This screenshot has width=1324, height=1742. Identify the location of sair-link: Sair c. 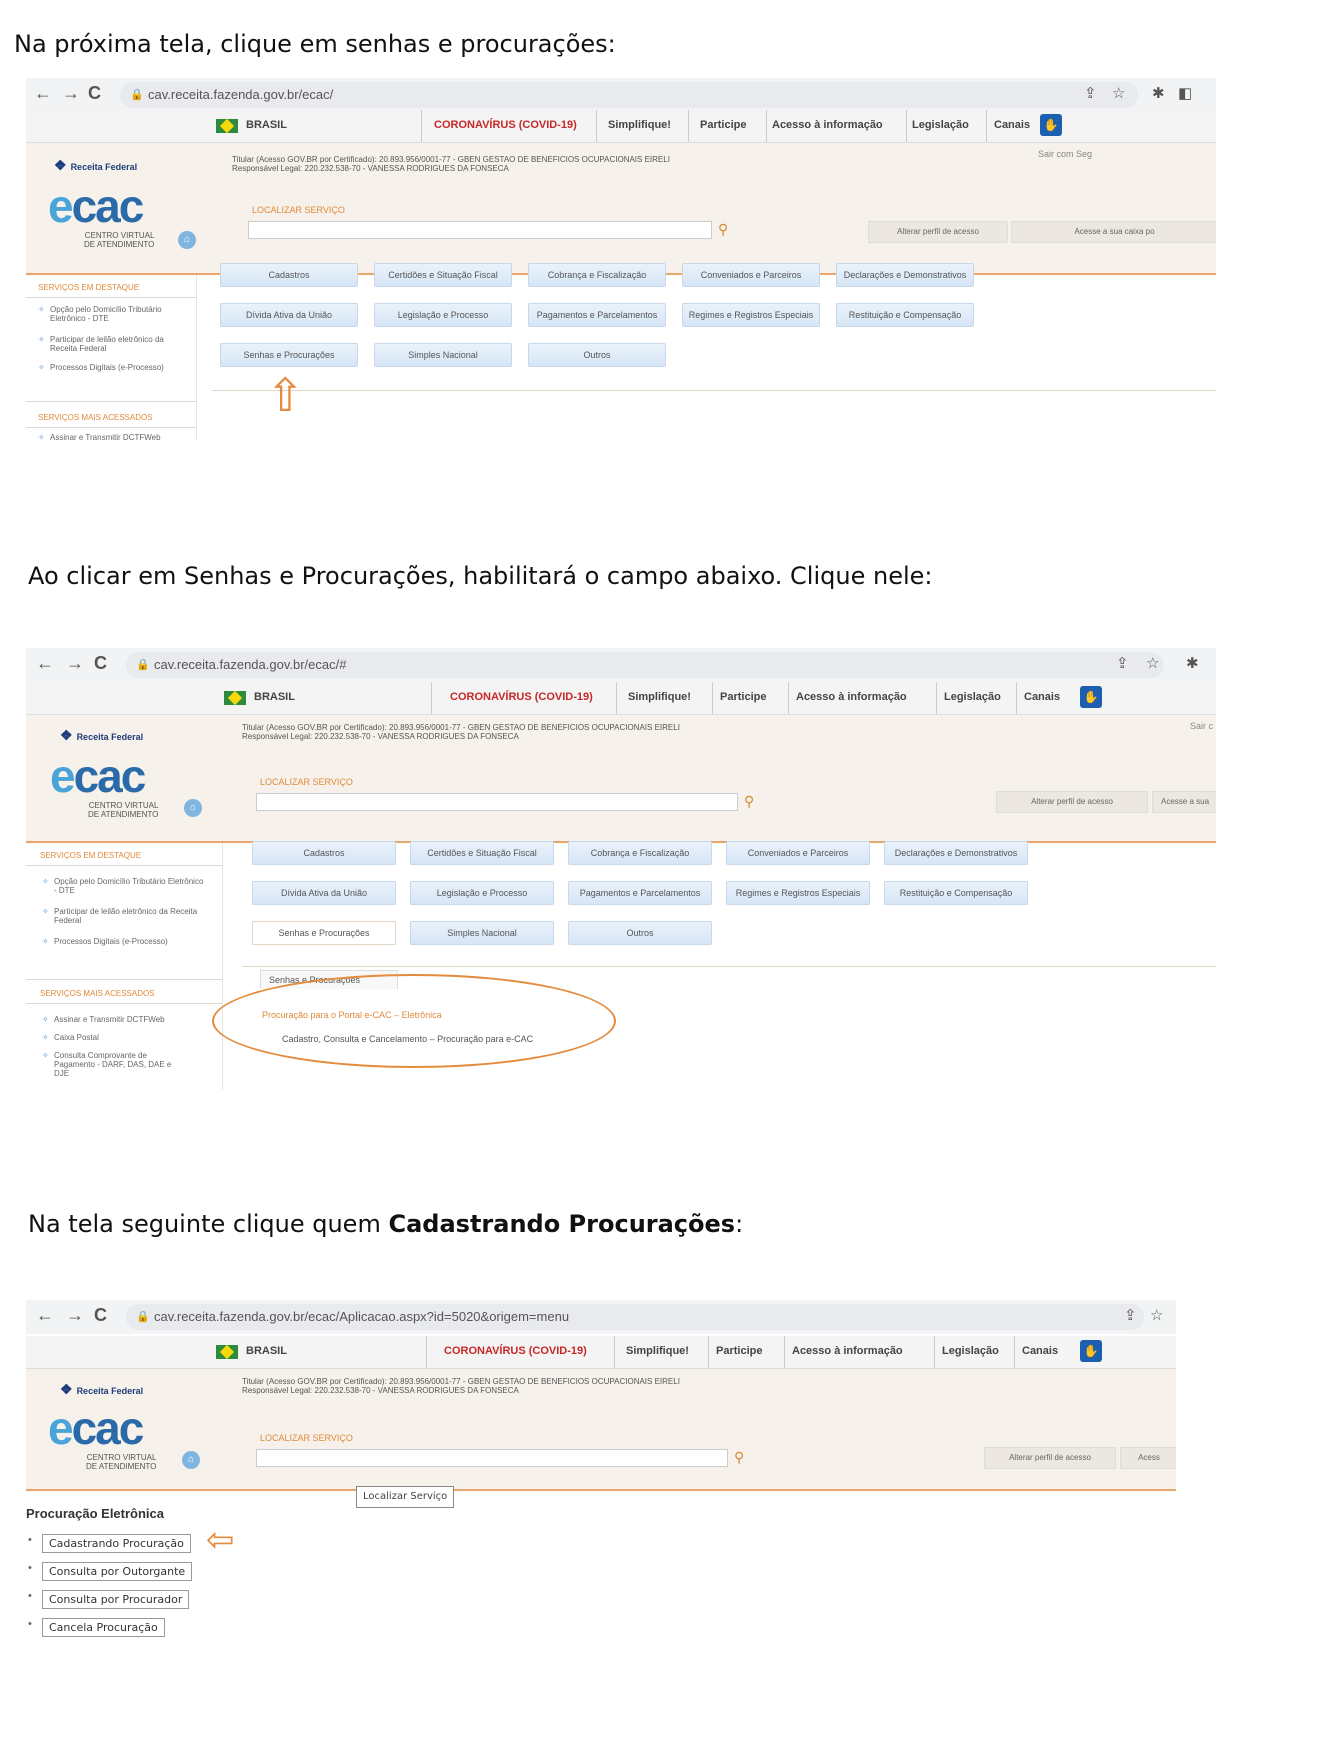
(1201, 726).